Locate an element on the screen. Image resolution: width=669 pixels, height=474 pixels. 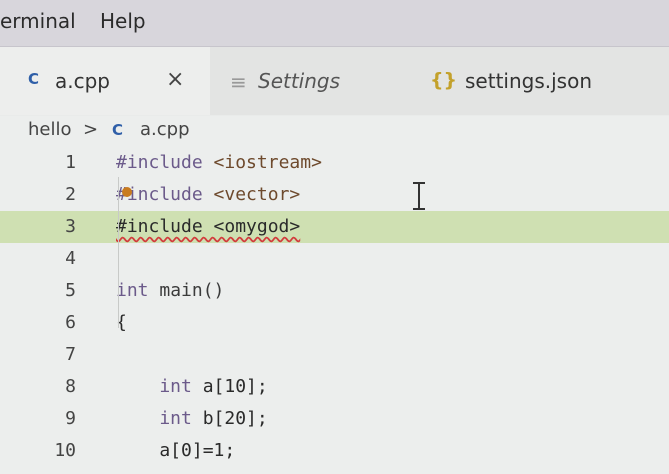
line-number: 7 is located at coordinates (70, 354).